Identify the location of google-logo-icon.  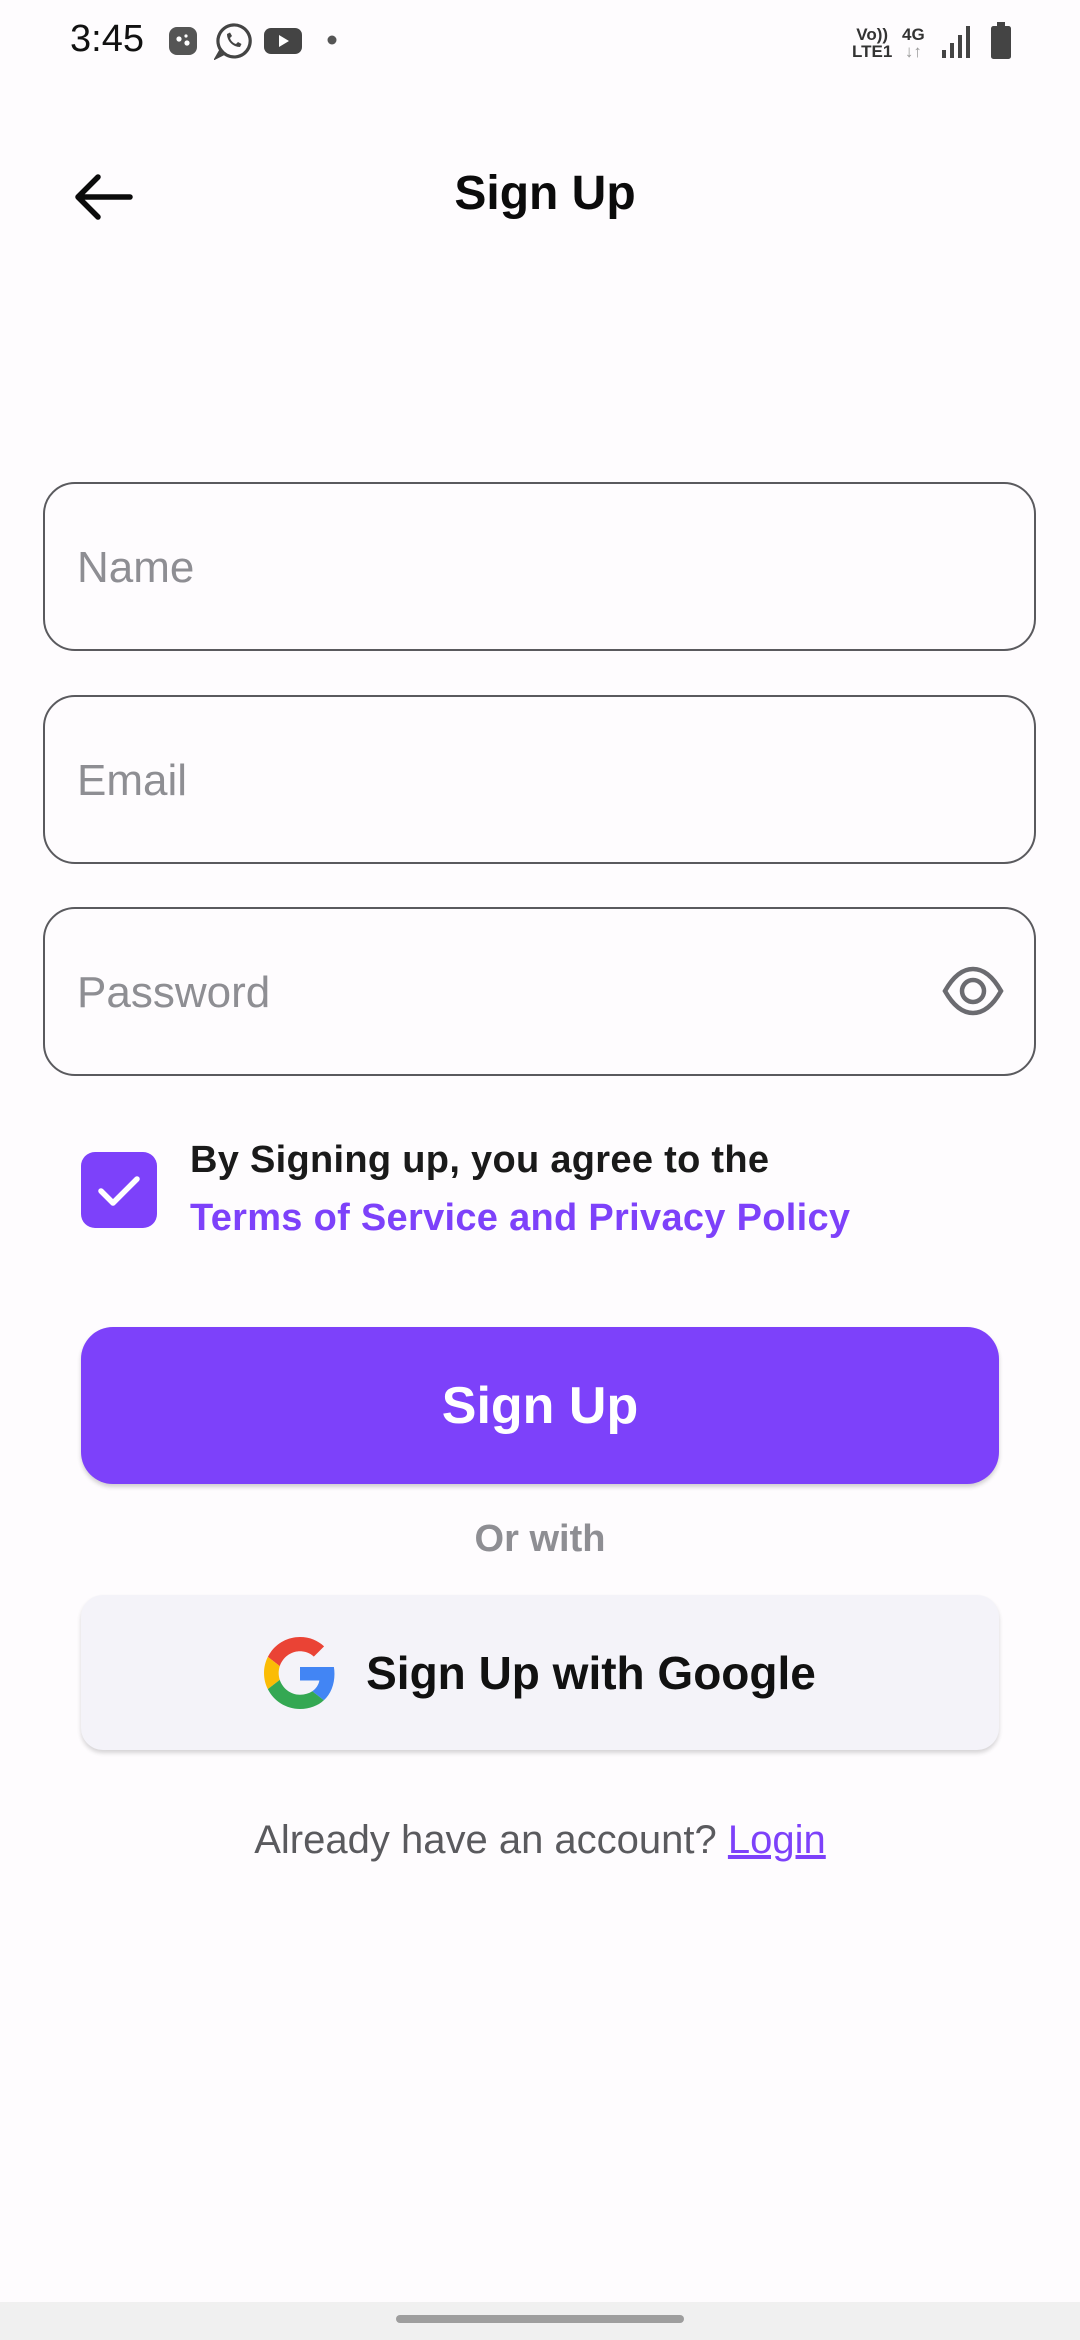
(299, 1672).